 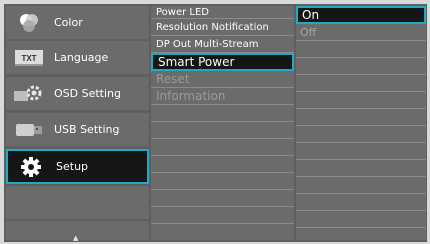 I want to click on menu-item-setup: Setup, so click(x=77, y=166).